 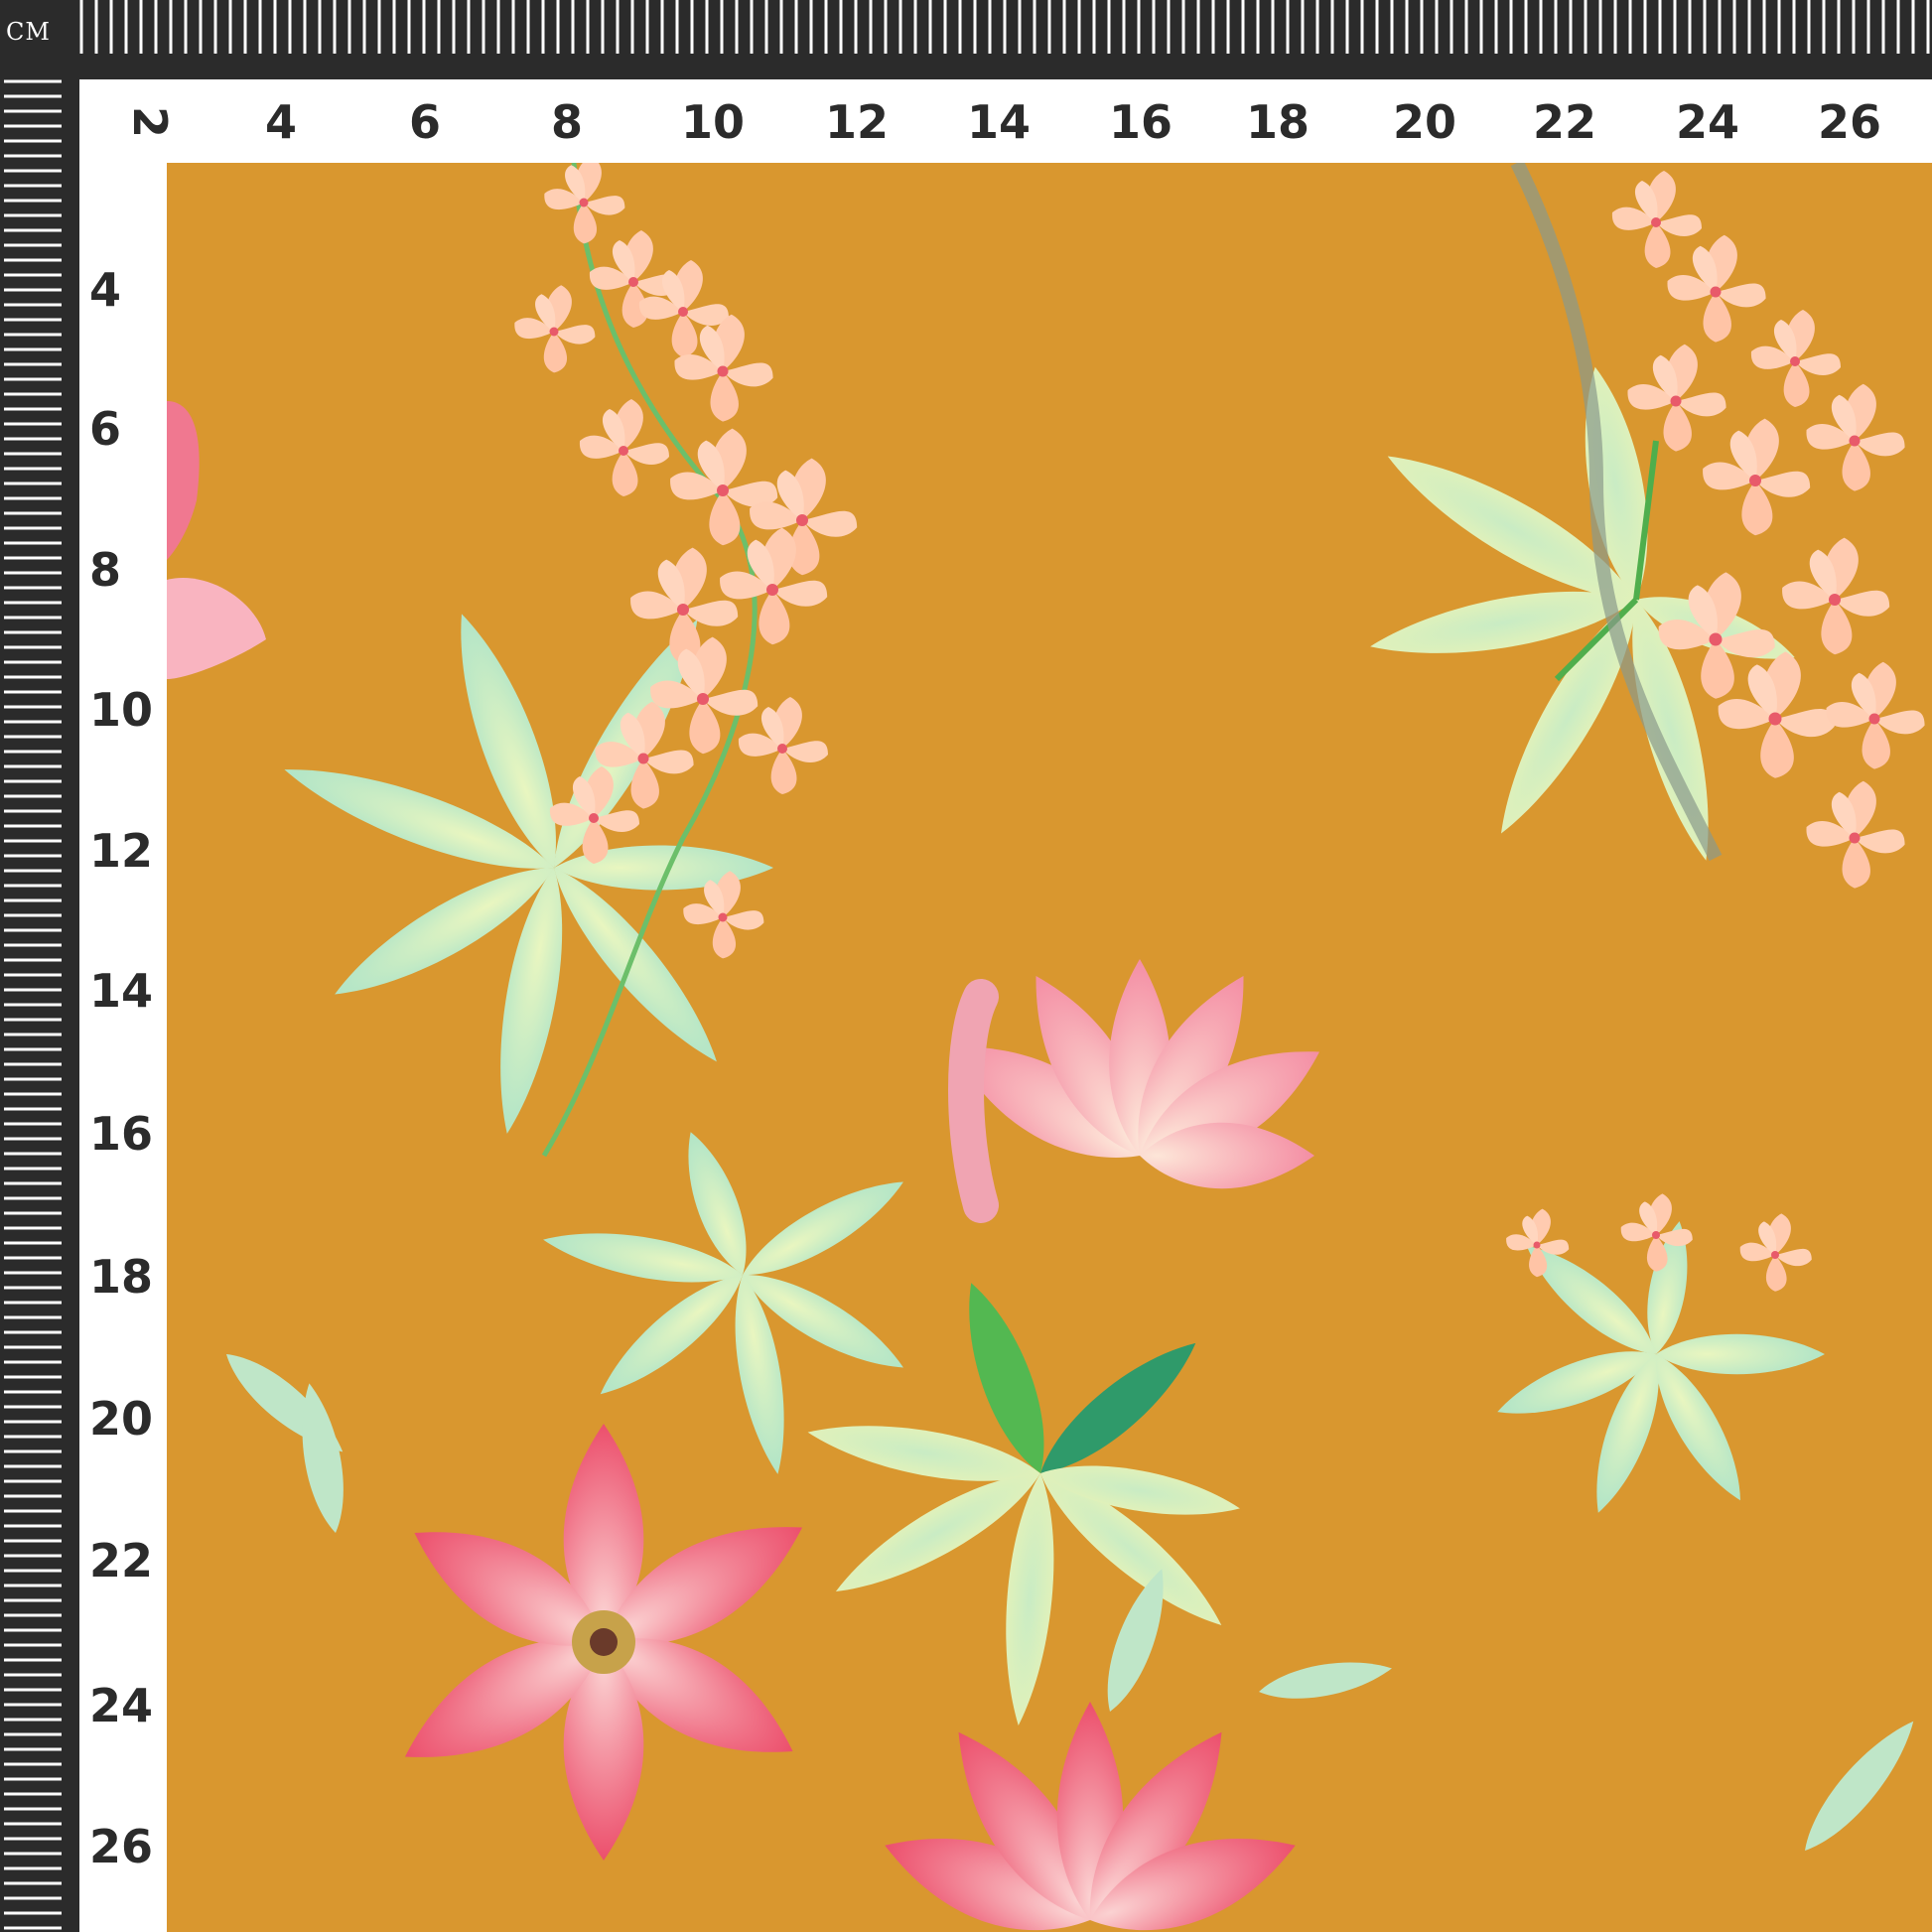 What do you see at coordinates (1425, 122) in the screenshot?
I see `ruler-top-number: 20` at bounding box center [1425, 122].